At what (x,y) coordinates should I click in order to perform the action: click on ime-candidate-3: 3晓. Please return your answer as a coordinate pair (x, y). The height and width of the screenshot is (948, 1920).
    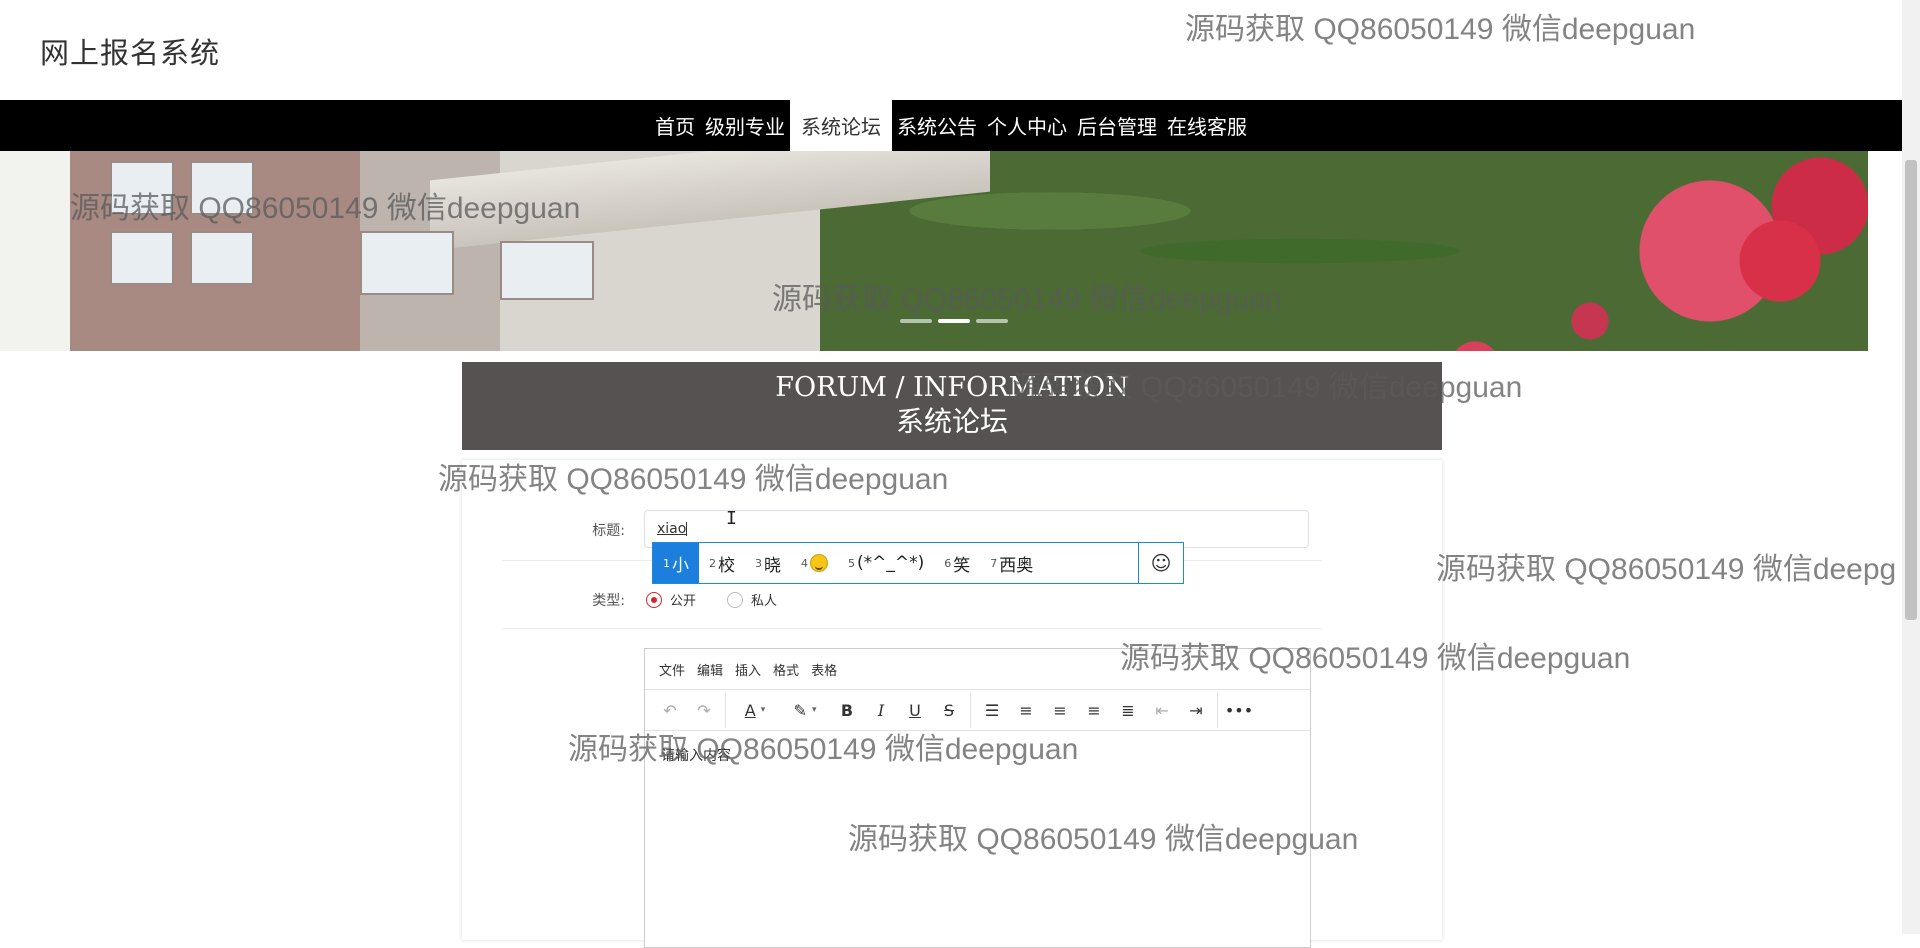
    Looking at the image, I should click on (768, 563).